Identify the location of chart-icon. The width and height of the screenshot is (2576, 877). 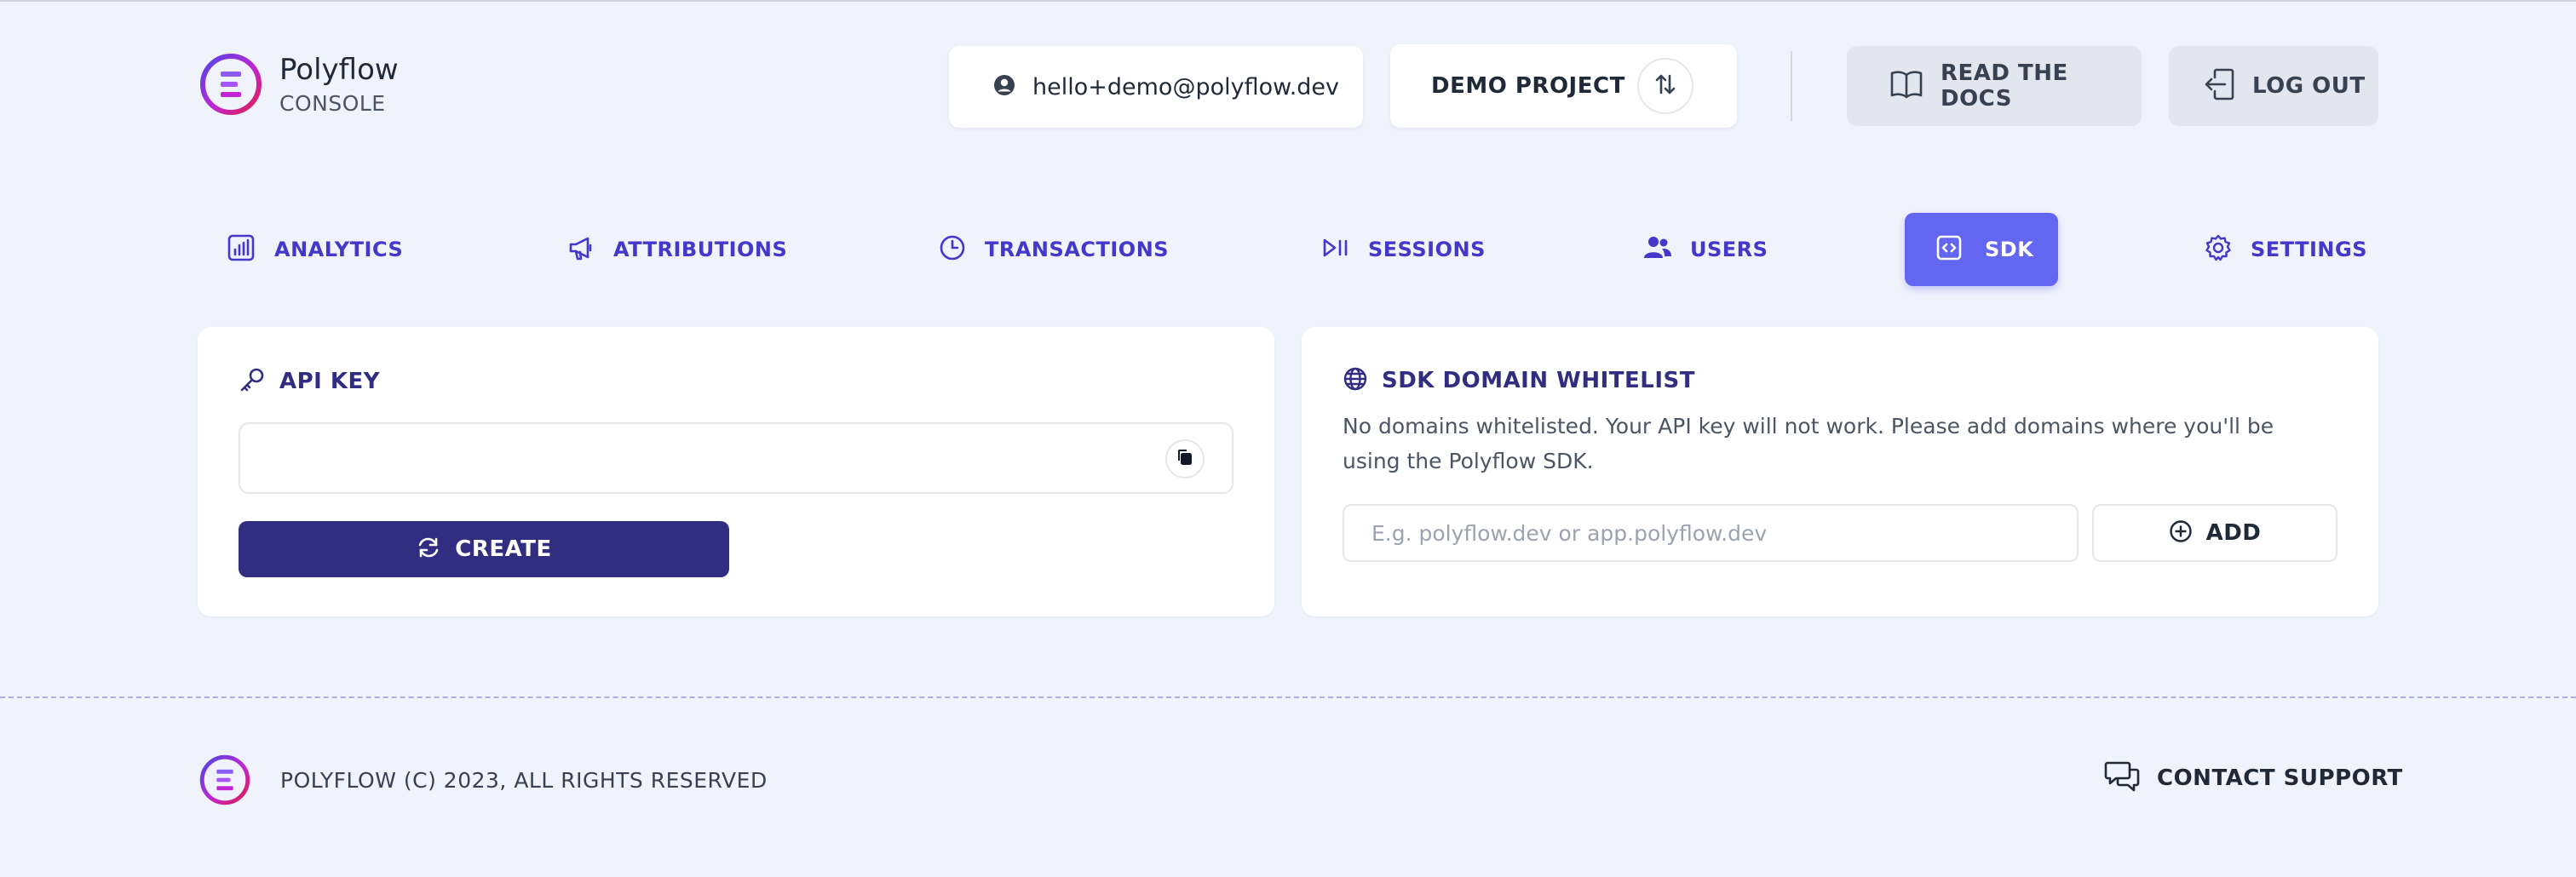
(241, 250).